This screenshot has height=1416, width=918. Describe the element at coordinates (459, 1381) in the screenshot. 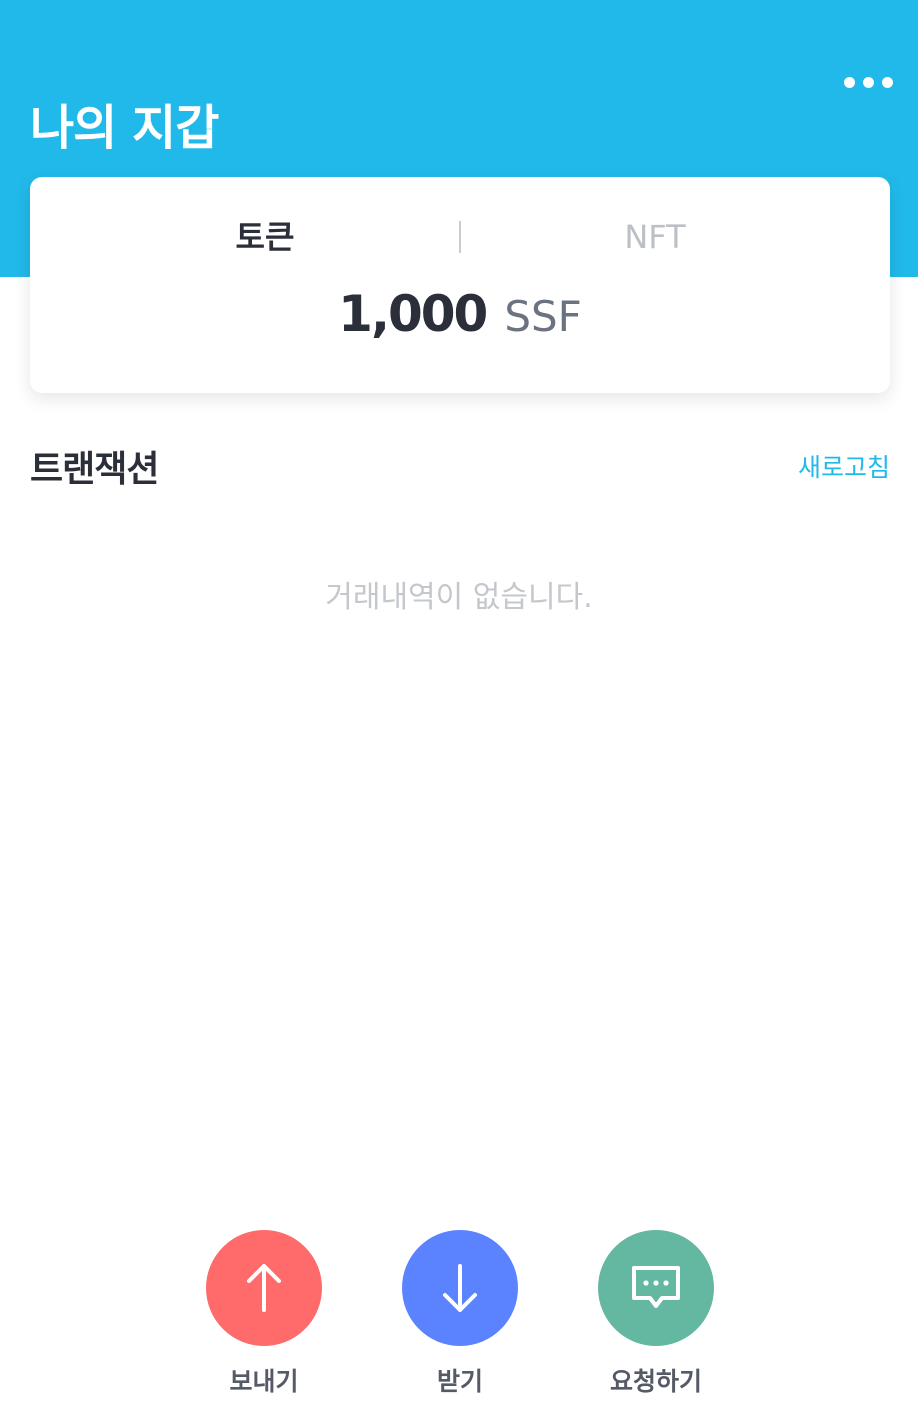

I see `receive-label: 받기` at that location.